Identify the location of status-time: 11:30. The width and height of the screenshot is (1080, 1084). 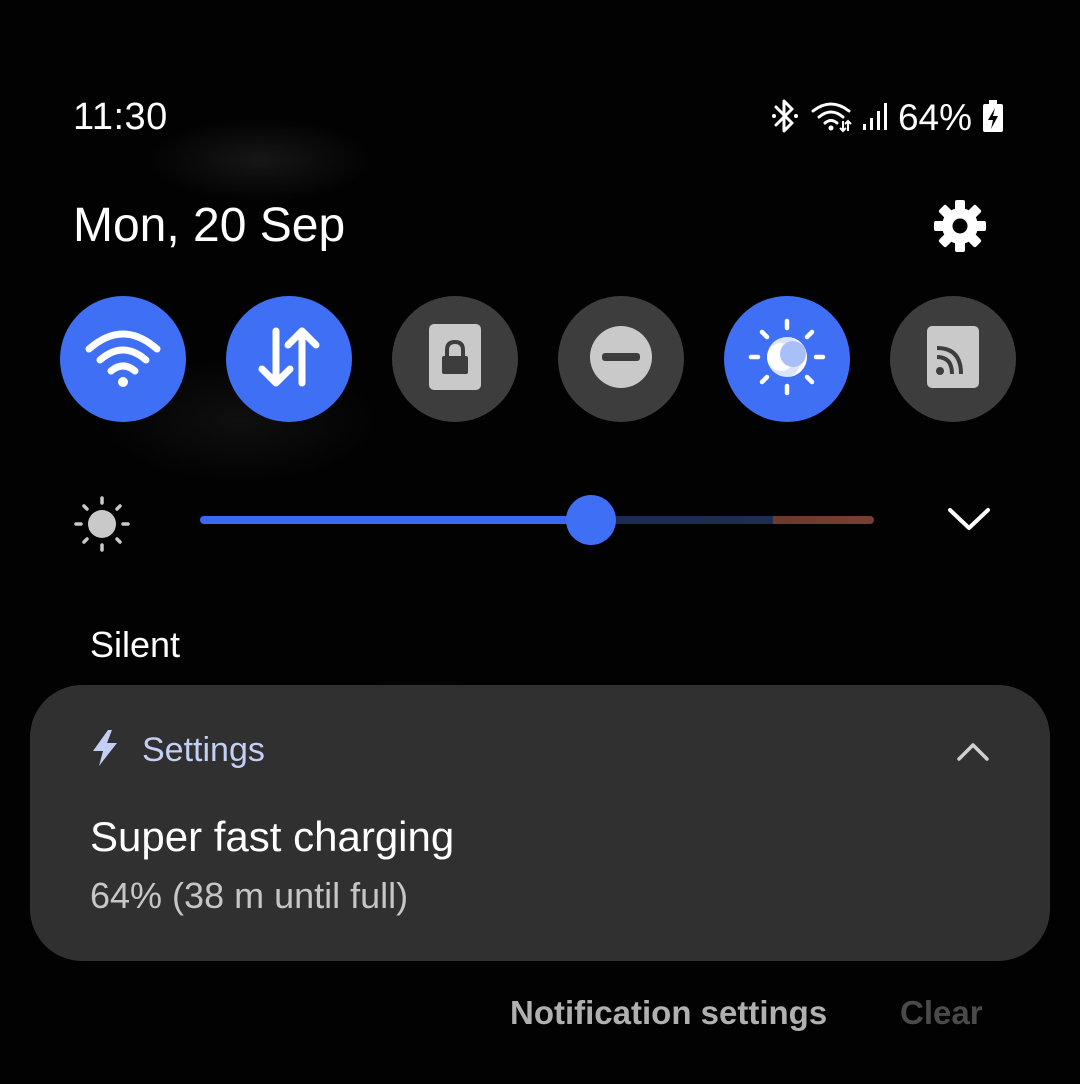
(120, 117).